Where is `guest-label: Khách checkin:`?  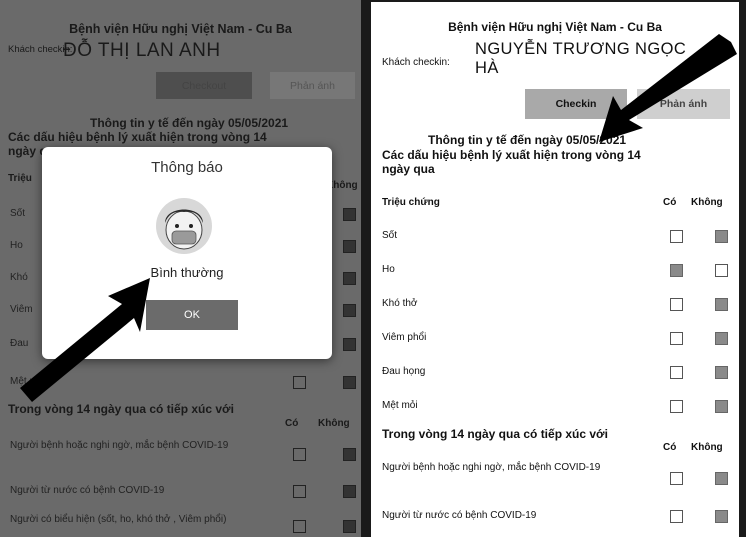 guest-label: Khách checkin: is located at coordinates (416, 62).